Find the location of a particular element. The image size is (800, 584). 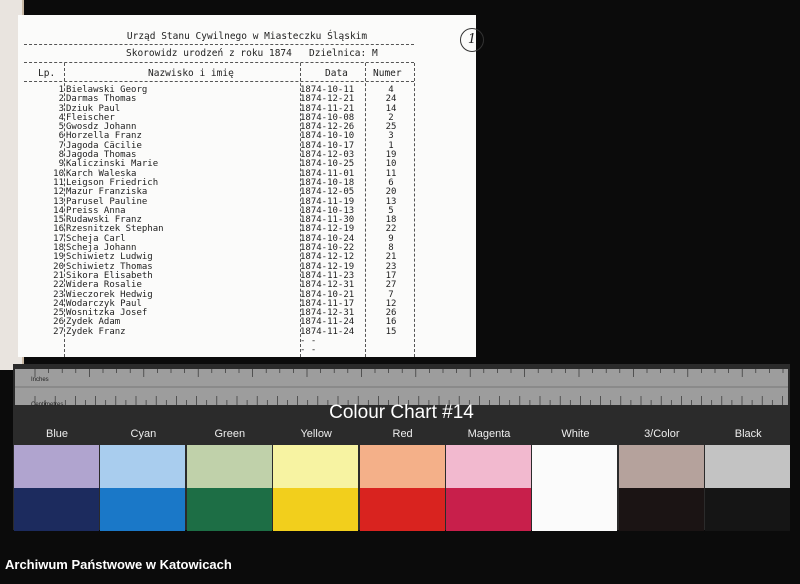

row-date: - - is located at coordinates (308, 350).